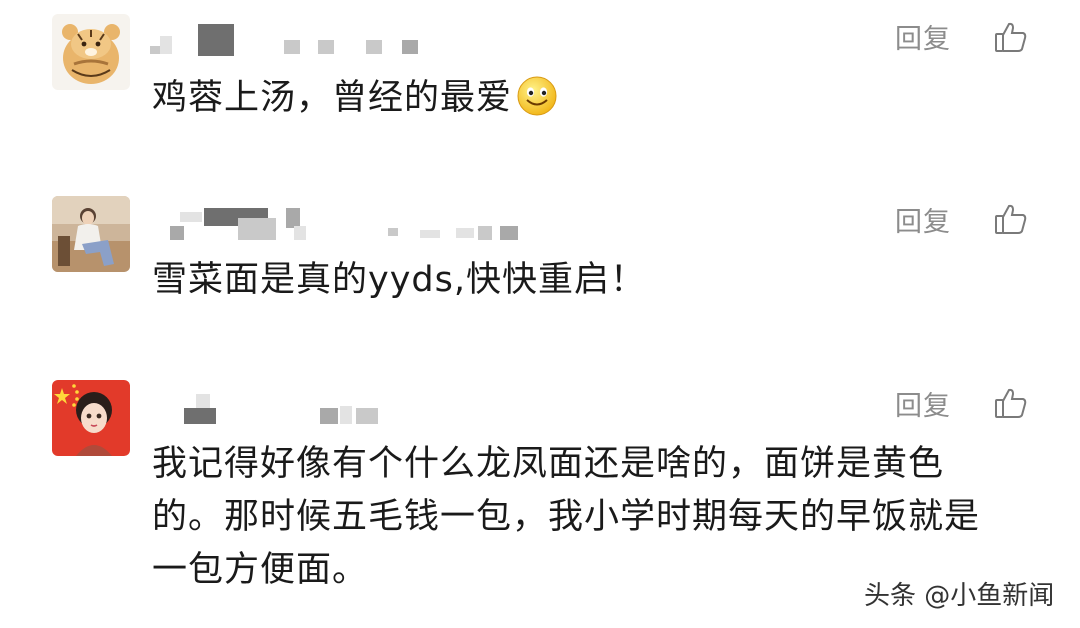 The width and height of the screenshot is (1080, 628). I want to click on woman-photo-avatar-icon, so click(91, 234).